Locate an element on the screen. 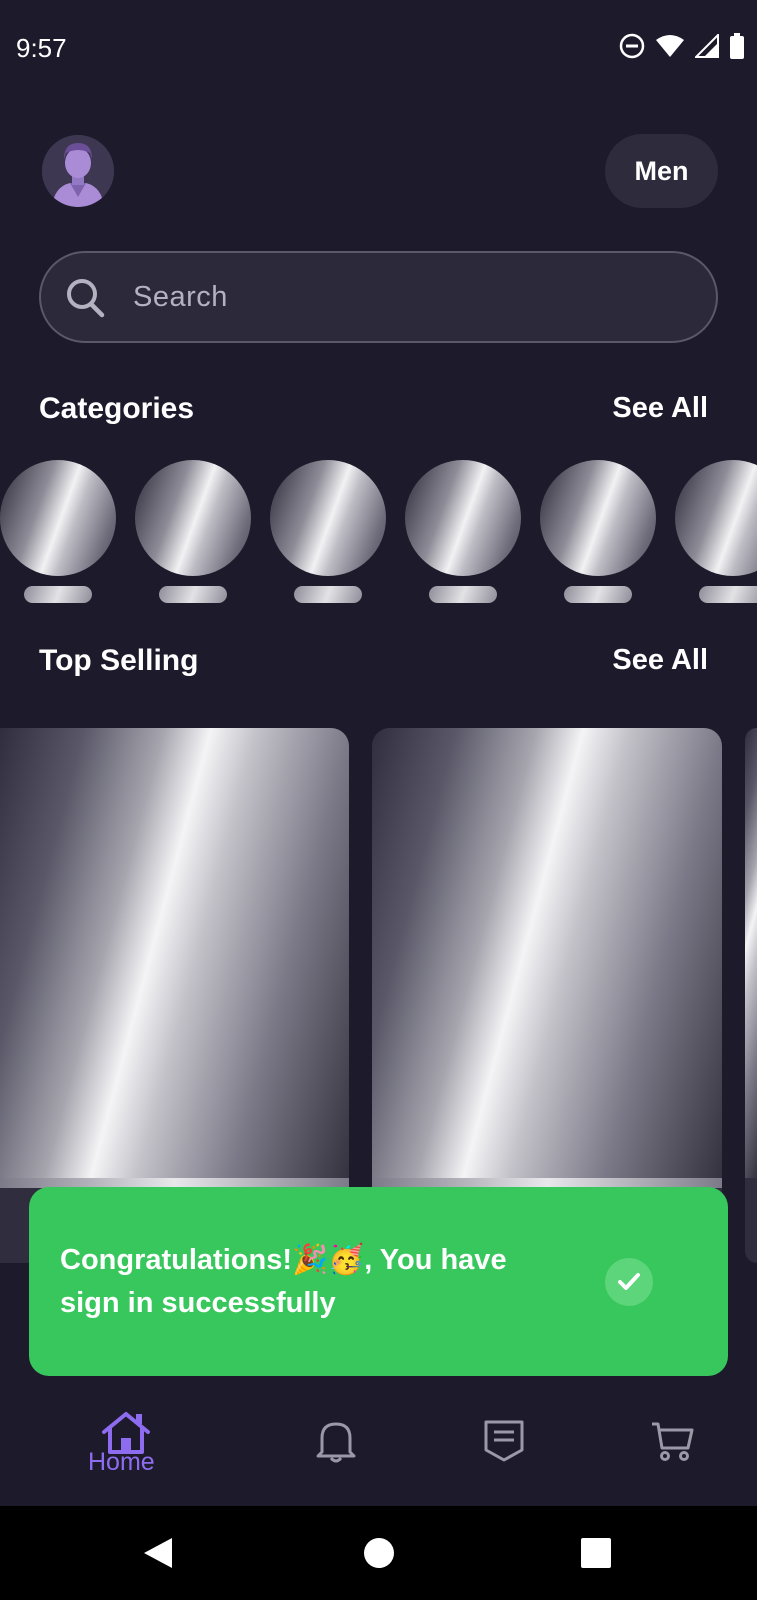 This screenshot has height=1600, width=757. search-input is located at coordinates (413, 297).